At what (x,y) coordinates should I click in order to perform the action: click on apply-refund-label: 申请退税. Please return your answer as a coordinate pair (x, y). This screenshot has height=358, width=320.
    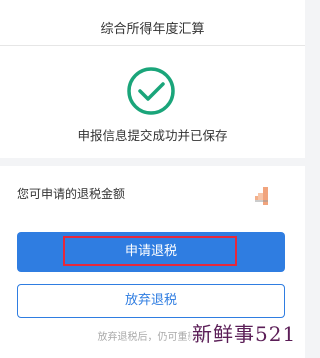
    Looking at the image, I should click on (150, 251).